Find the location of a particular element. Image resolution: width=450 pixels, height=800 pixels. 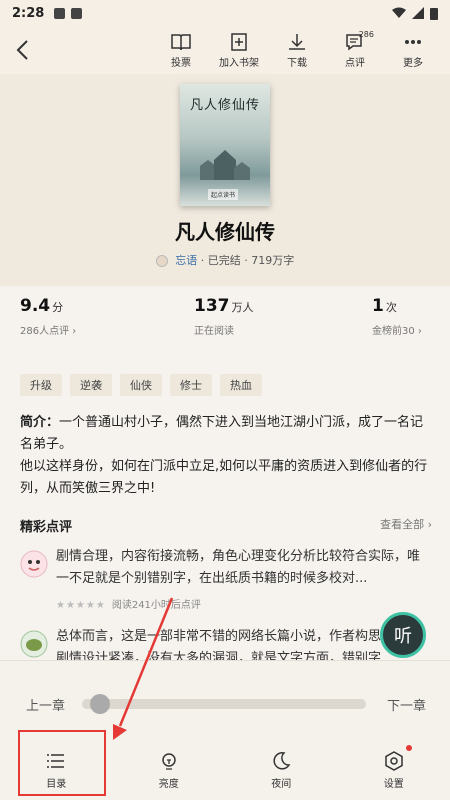

comment-button: 286 点评 is located at coordinates (355, 50).